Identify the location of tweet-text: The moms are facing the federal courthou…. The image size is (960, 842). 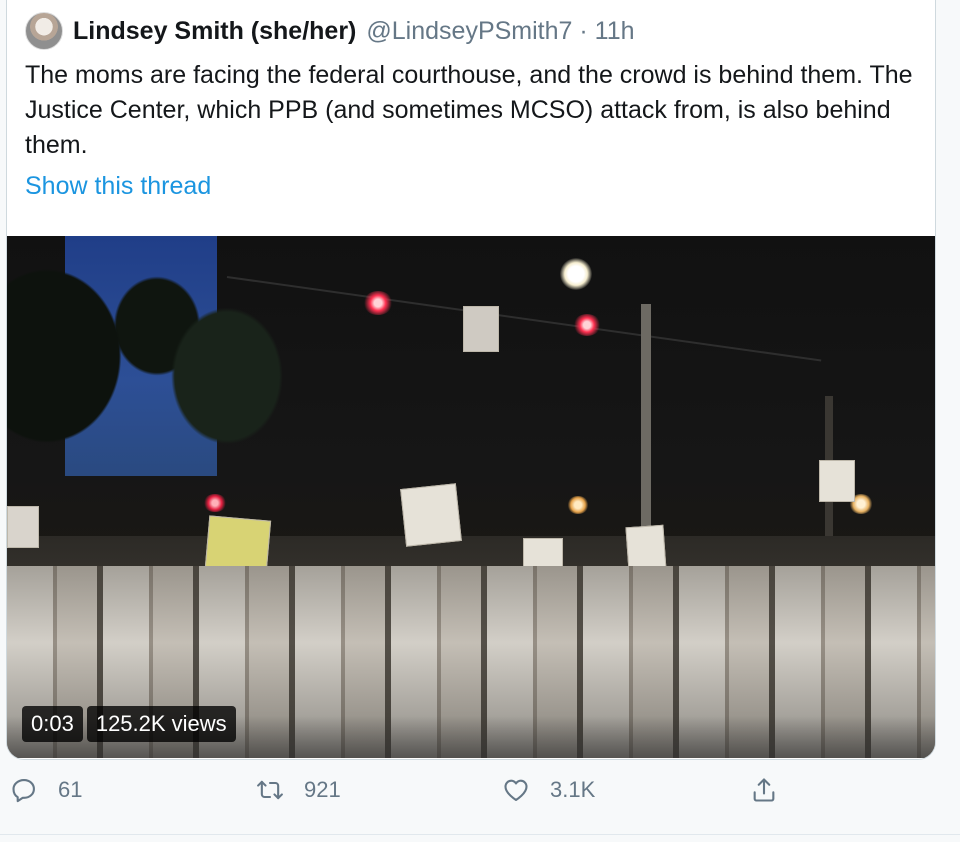
(469, 110).